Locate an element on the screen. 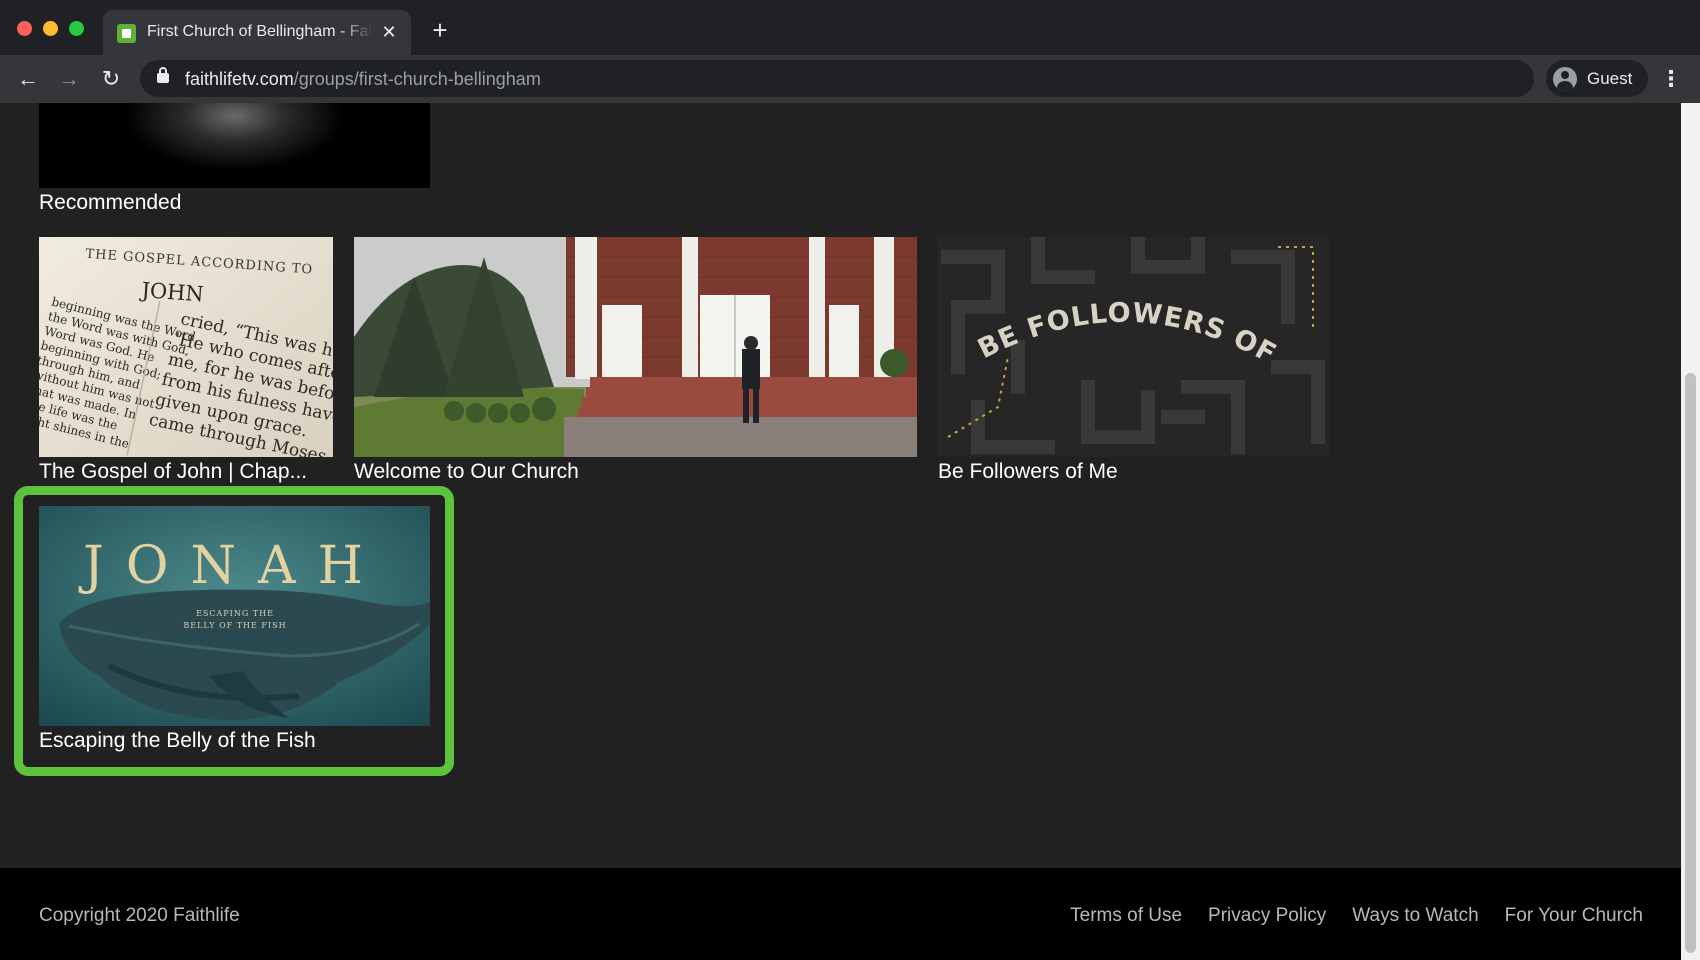 Image resolution: width=1700 pixels, height=960 pixels. copyright-text: Copyright 2020 Faithlife is located at coordinates (139, 915).